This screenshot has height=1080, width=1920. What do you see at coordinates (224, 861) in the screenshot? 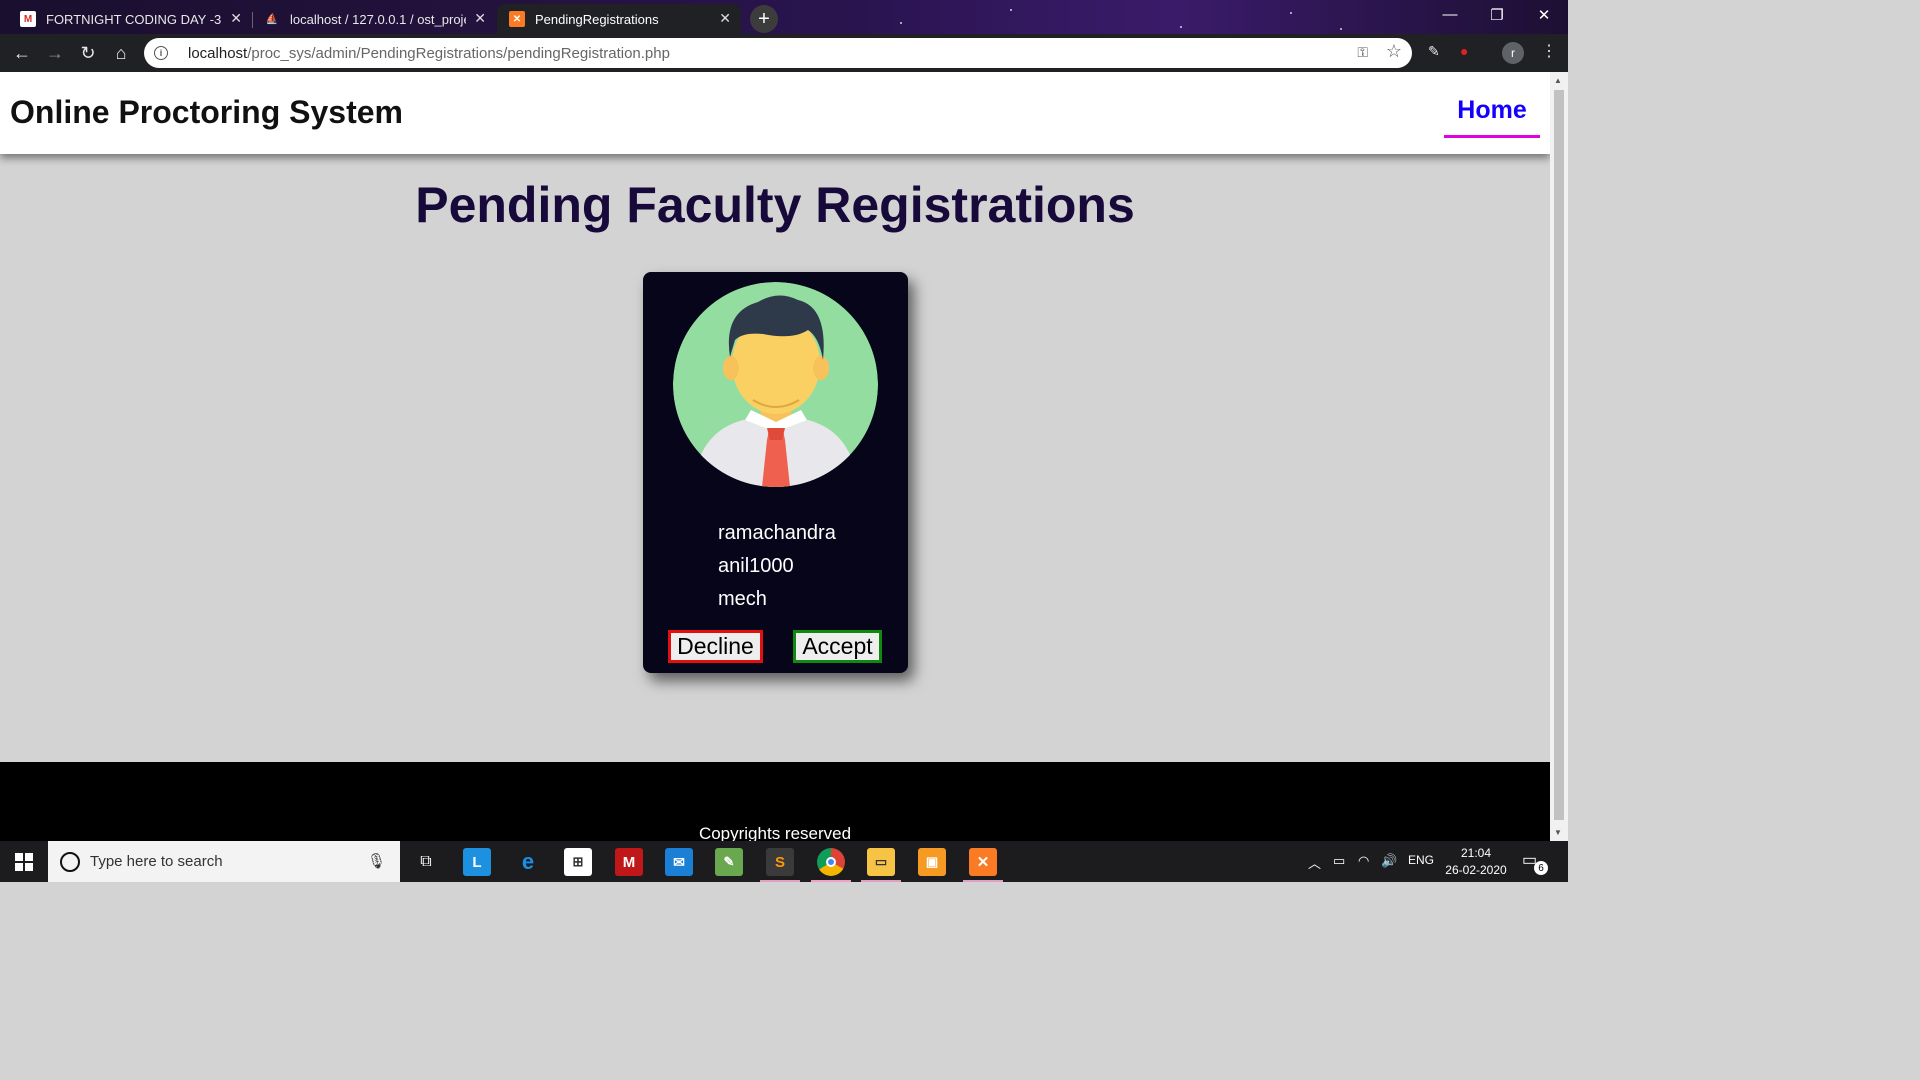
I see `taskbar-search-box: Type here to search 🎙` at bounding box center [224, 861].